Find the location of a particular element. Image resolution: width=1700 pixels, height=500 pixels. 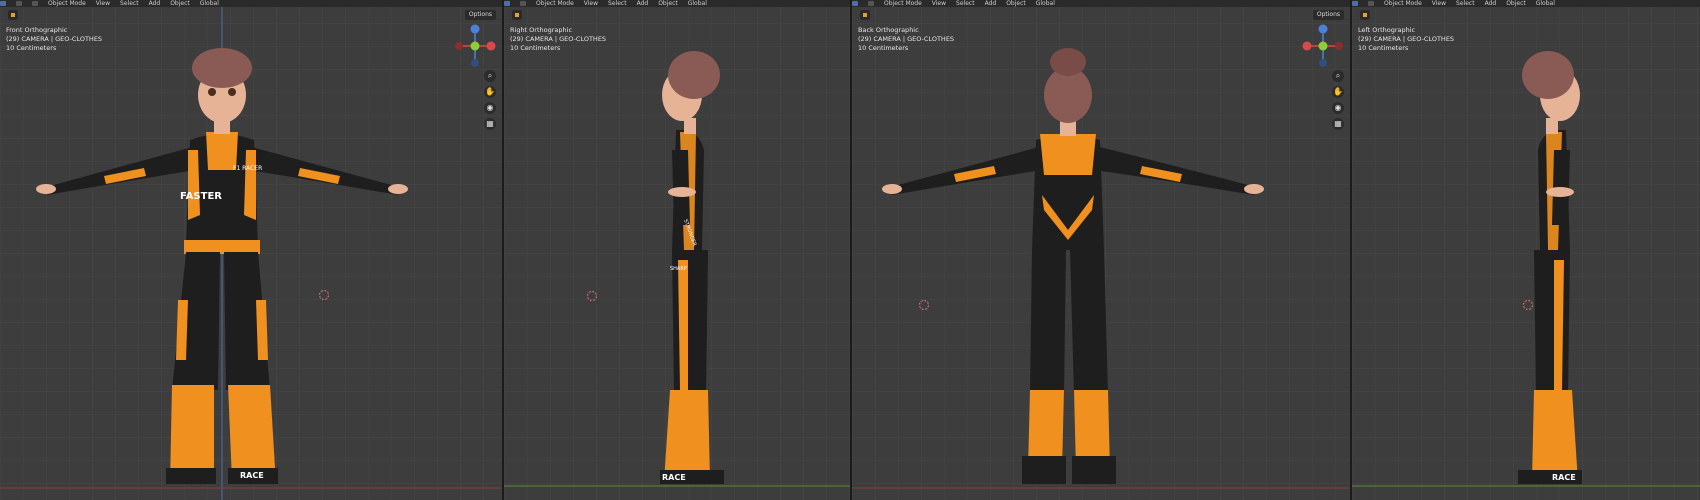

hip-text: SHARP is located at coordinates (678, 269).